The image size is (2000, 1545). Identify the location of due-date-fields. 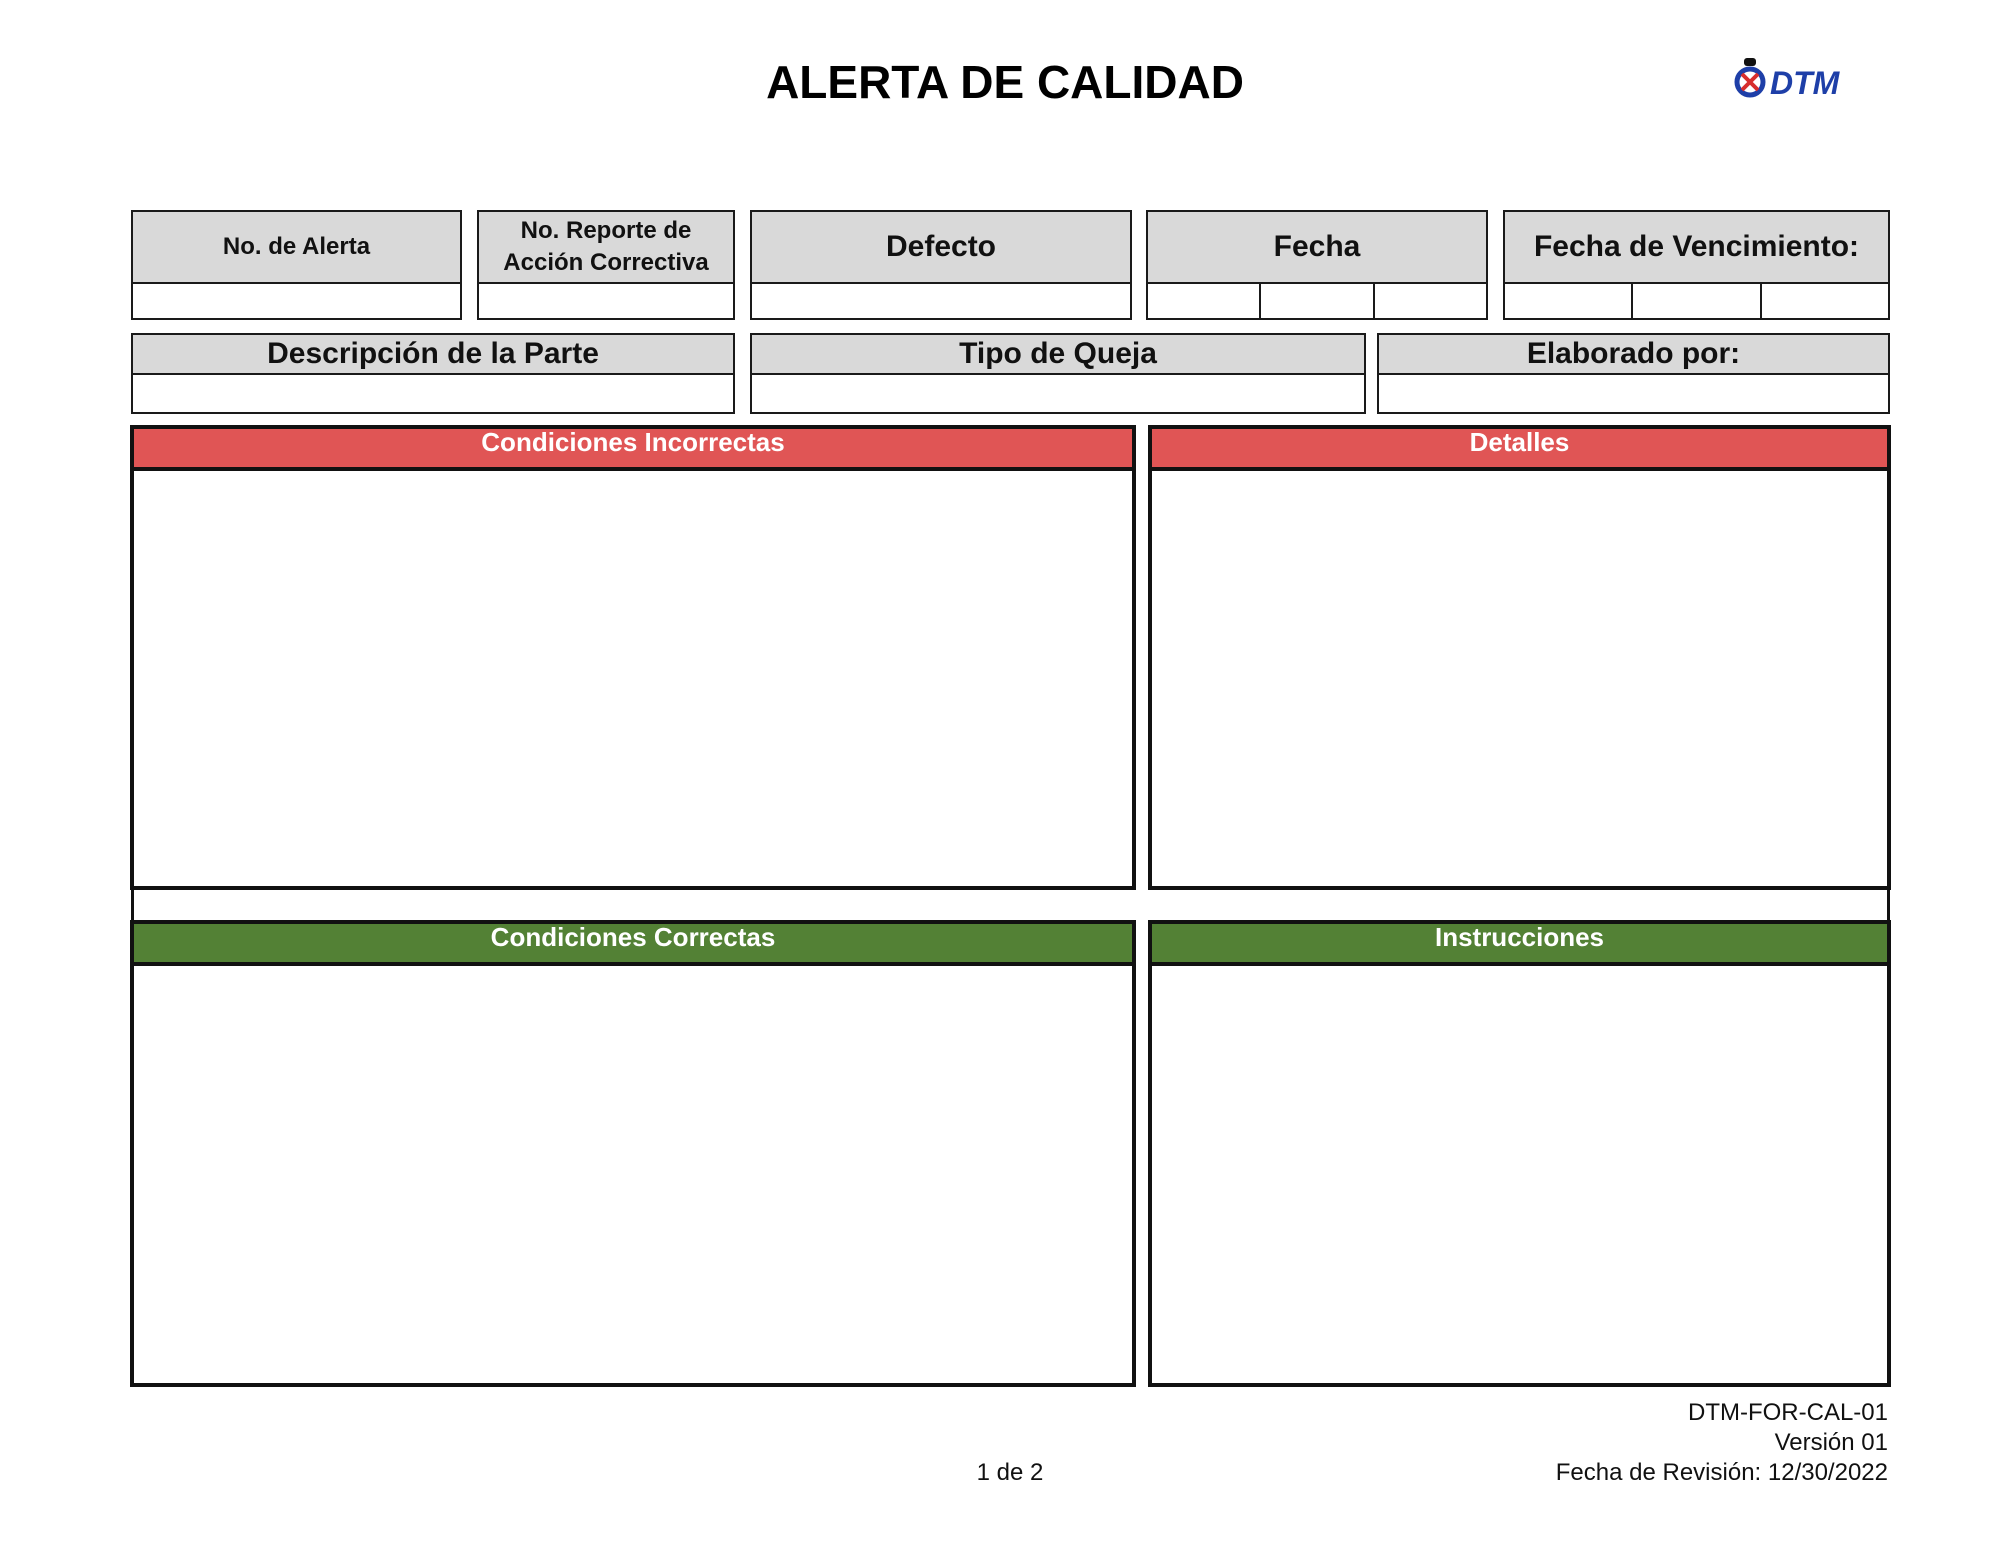
(1696, 300).